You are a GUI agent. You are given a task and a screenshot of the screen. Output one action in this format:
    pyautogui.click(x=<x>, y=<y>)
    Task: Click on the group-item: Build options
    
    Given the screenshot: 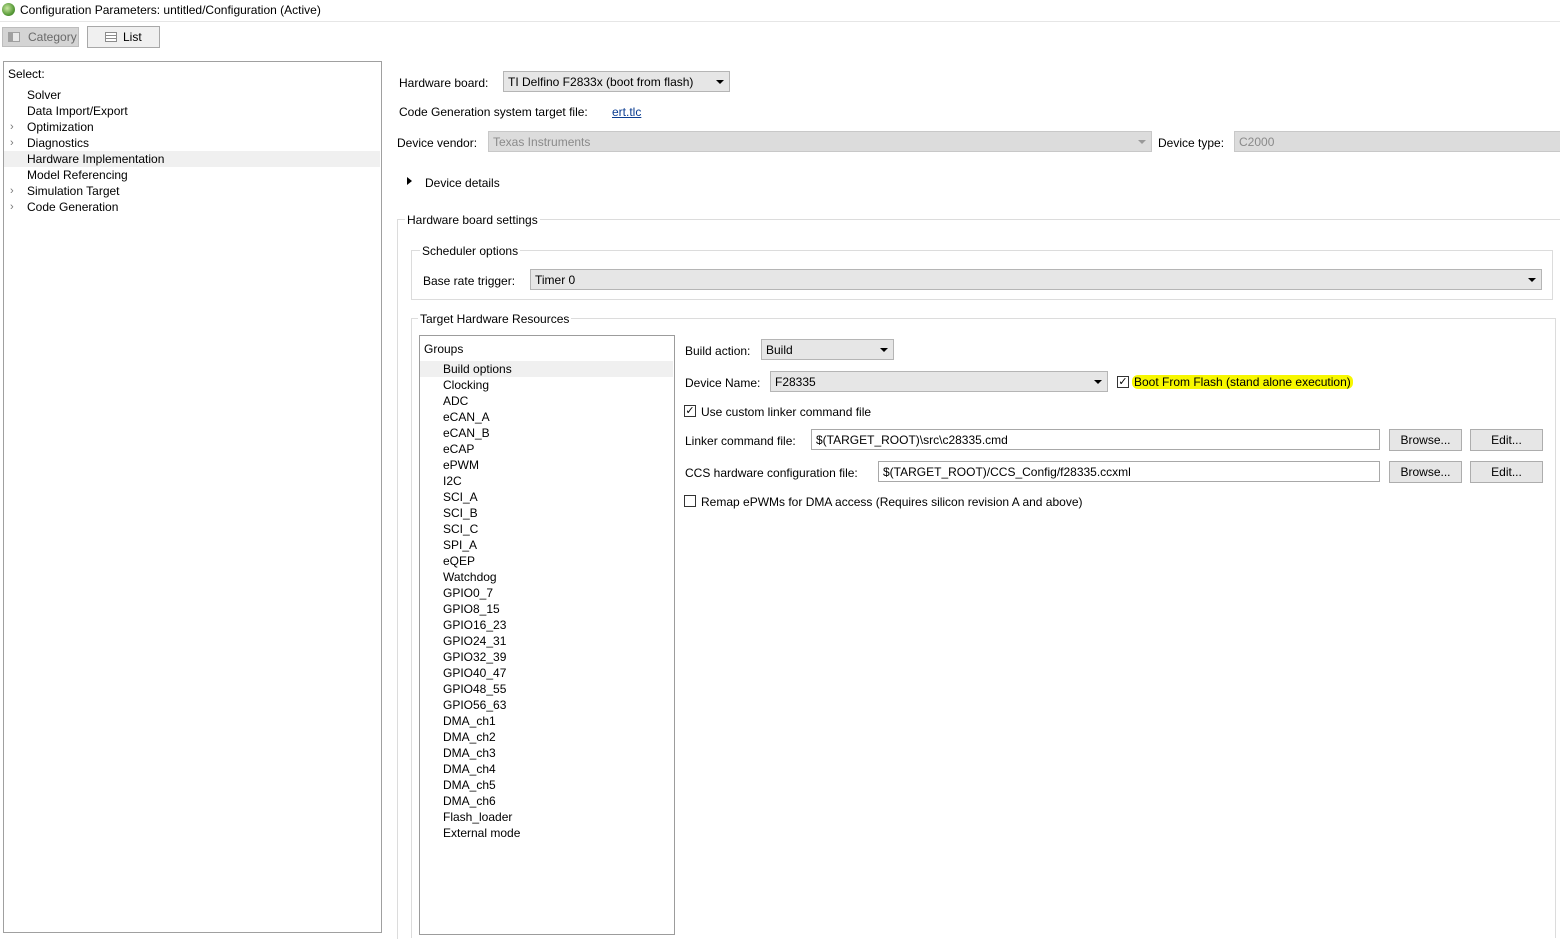 What is the action you would take?
    pyautogui.click(x=546, y=369)
    